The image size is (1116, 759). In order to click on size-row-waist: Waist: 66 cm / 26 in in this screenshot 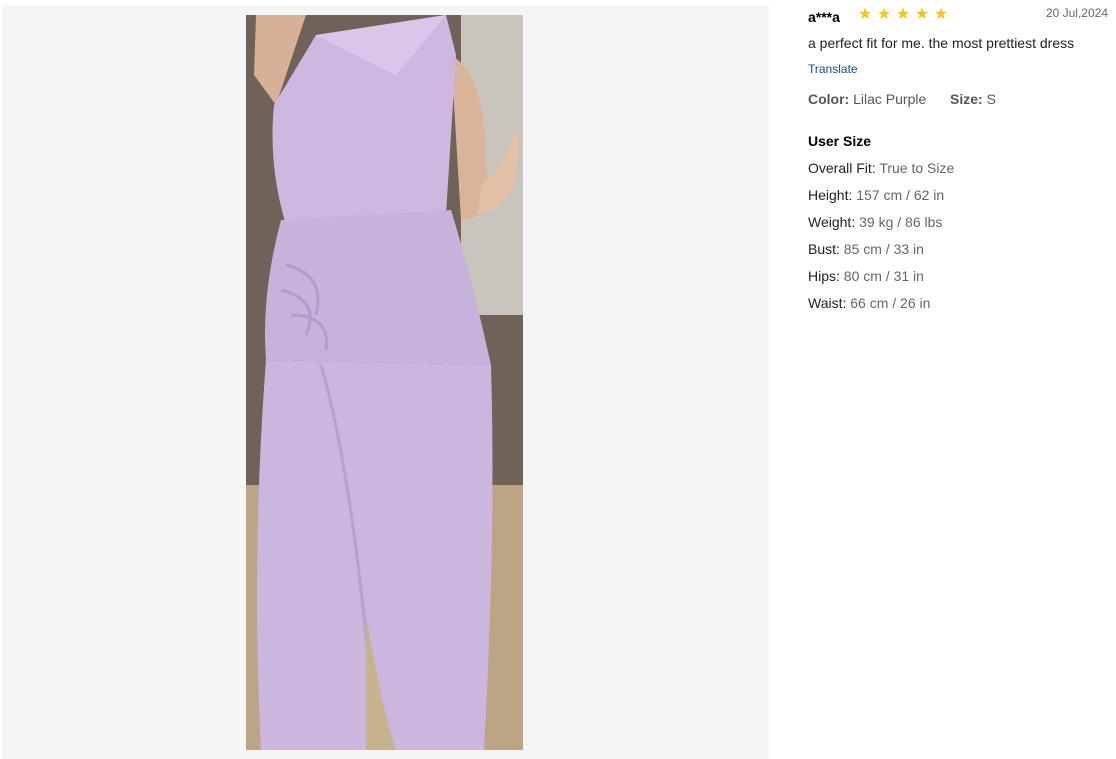, I will do `click(881, 308)`.